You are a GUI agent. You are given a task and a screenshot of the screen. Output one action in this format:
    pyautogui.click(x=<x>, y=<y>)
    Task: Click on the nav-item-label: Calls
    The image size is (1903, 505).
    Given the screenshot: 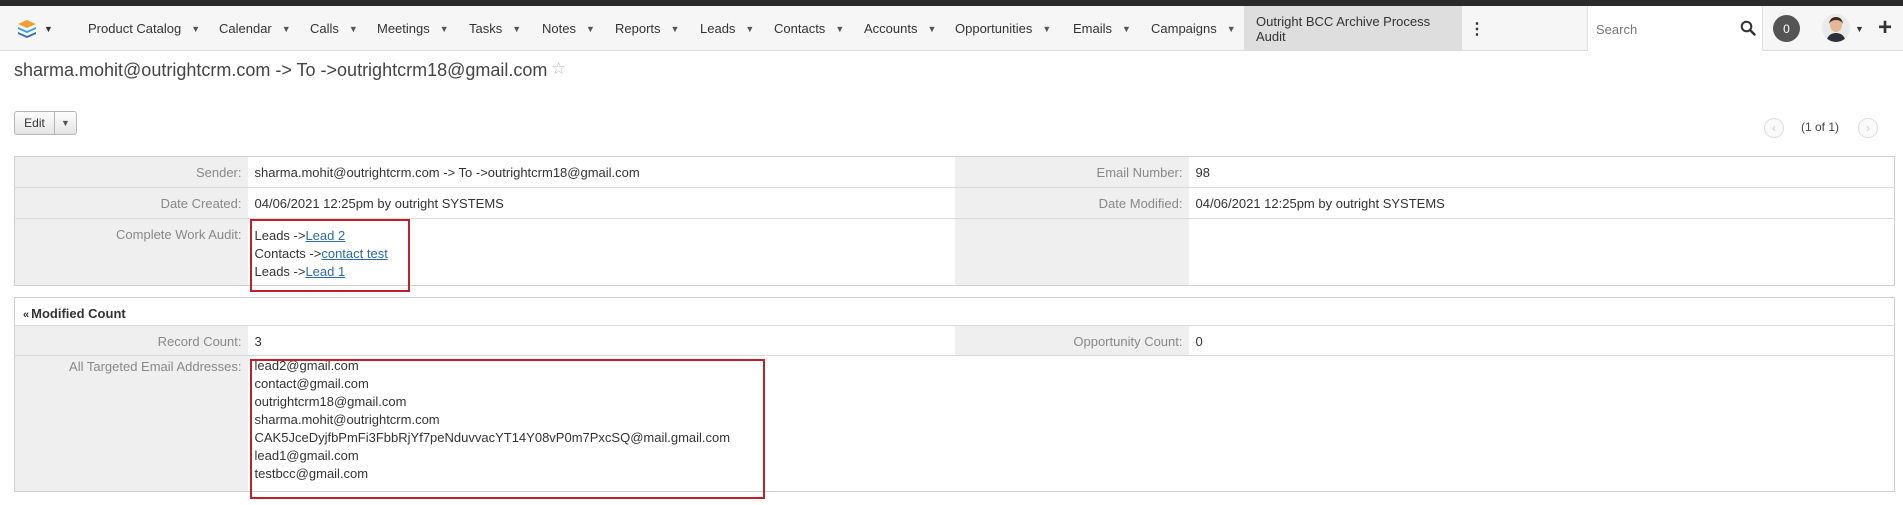 What is the action you would take?
    pyautogui.click(x=324, y=28)
    